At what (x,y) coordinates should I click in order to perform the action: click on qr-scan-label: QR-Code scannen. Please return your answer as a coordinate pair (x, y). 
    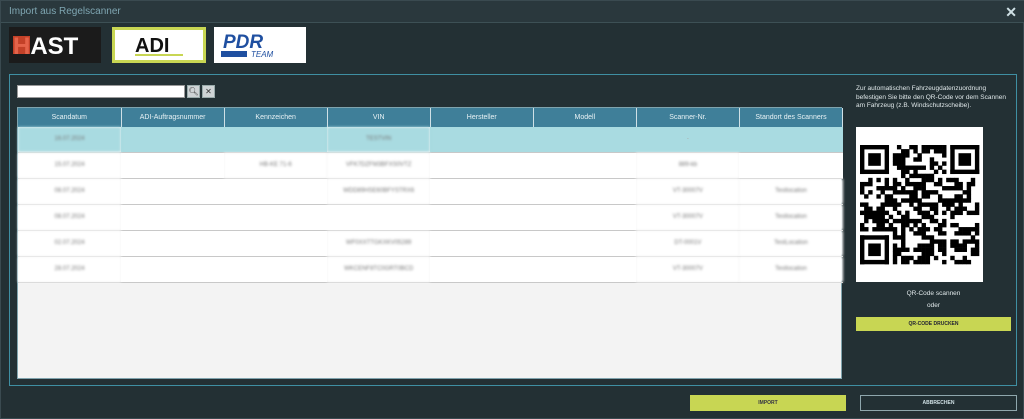
    Looking at the image, I should click on (933, 293).